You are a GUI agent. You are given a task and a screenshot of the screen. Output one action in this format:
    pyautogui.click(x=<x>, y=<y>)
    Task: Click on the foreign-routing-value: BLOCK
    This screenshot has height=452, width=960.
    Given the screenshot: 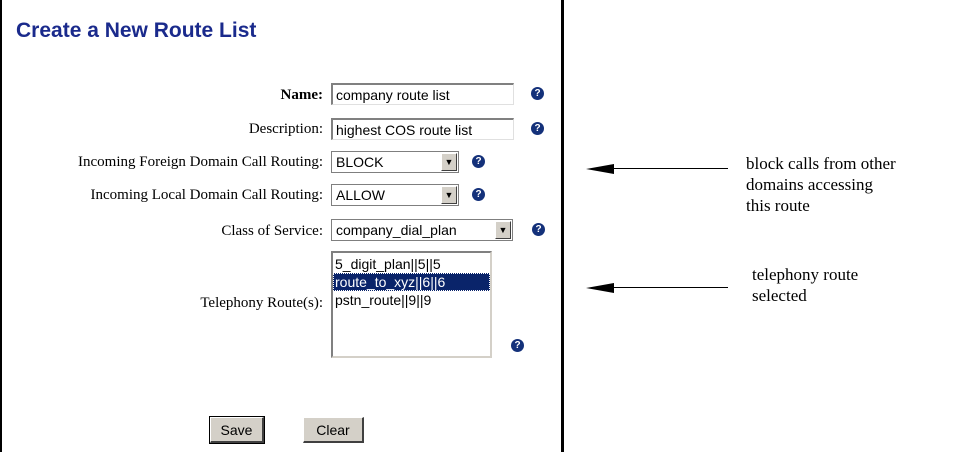 What is the action you would take?
    pyautogui.click(x=360, y=162)
    